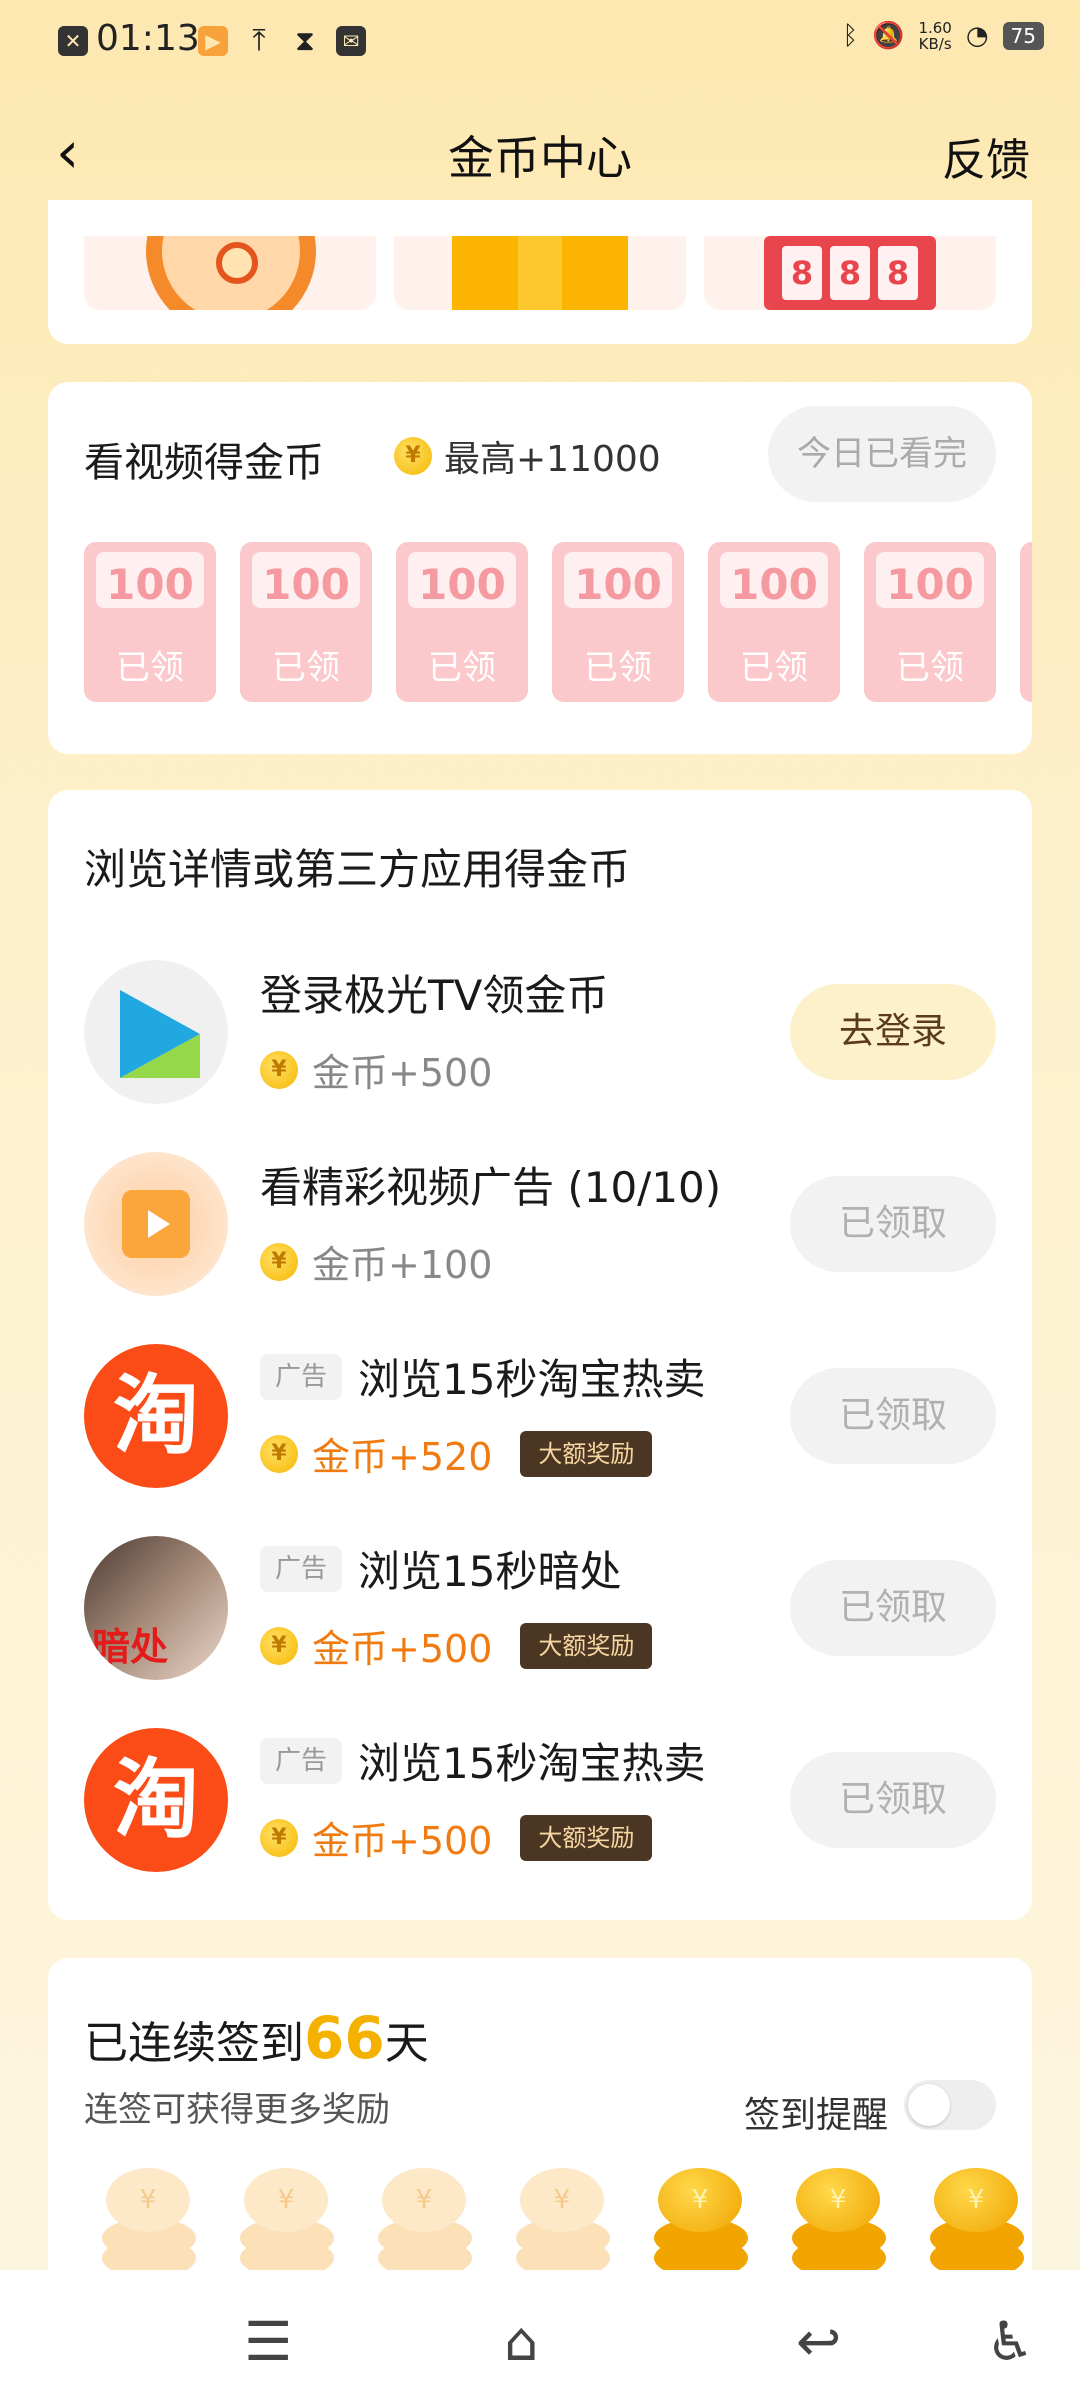  What do you see at coordinates (156, 1608) in the screenshot?
I see `drama-poster-icon: 暗处` at bounding box center [156, 1608].